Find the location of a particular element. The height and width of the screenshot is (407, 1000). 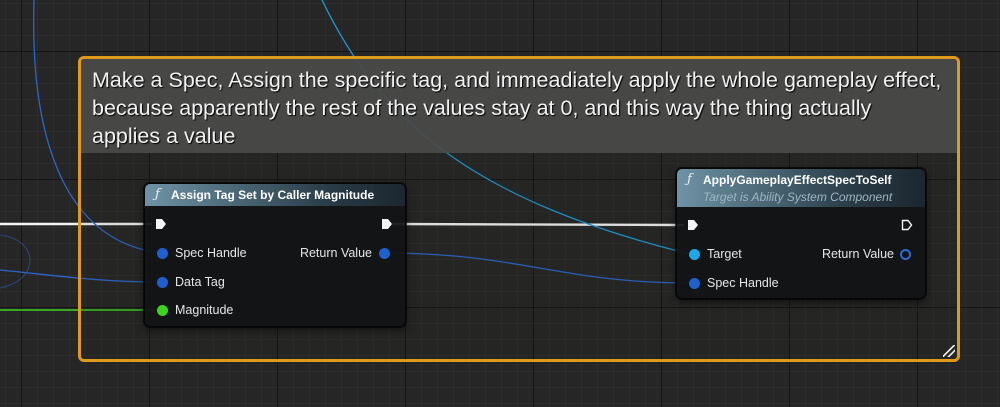

resize-grip is located at coordinates (949, 351).